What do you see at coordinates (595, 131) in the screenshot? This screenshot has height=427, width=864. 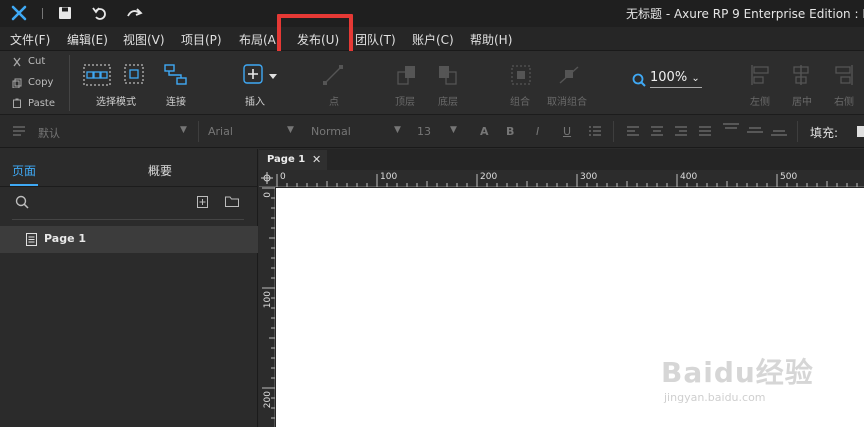 I see `bullet-list-icon` at bounding box center [595, 131].